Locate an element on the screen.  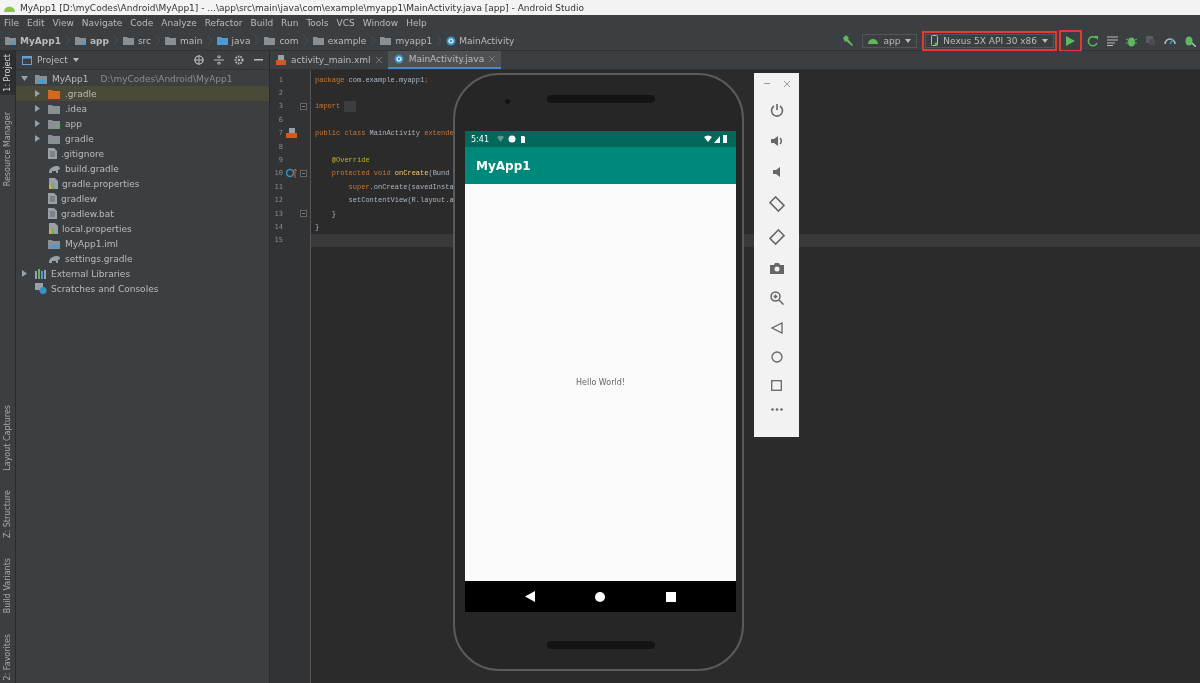
breadcrumb: com is located at coordinates (289, 40).